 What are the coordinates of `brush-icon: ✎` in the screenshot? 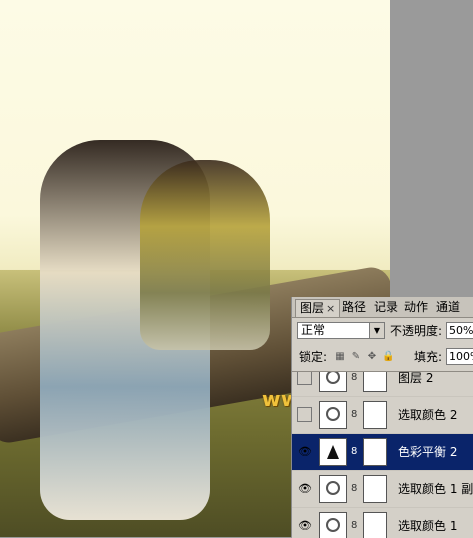 It's located at (356, 357).